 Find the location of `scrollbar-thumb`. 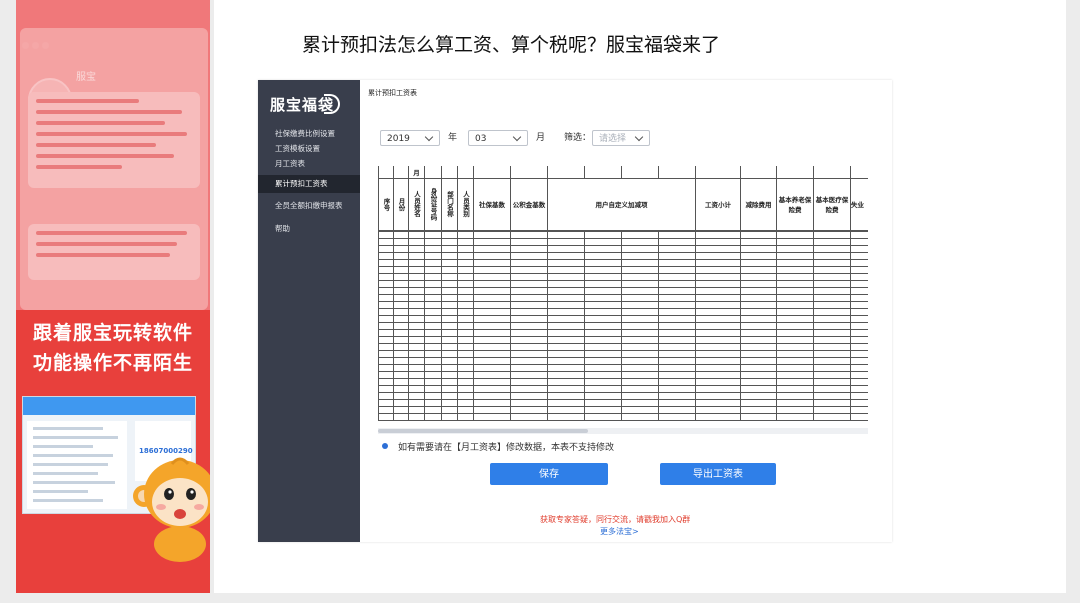

scrollbar-thumb is located at coordinates (483, 431).